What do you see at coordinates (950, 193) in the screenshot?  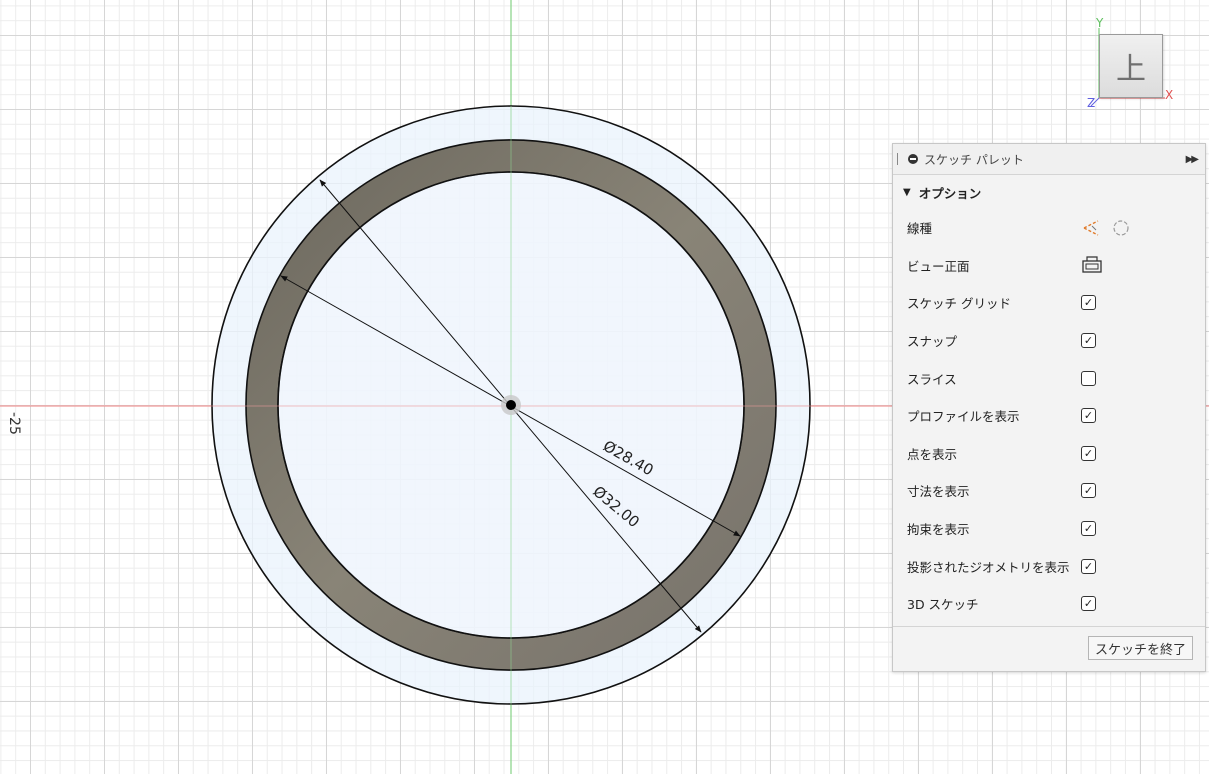 I see `options-section-title: オプション` at bounding box center [950, 193].